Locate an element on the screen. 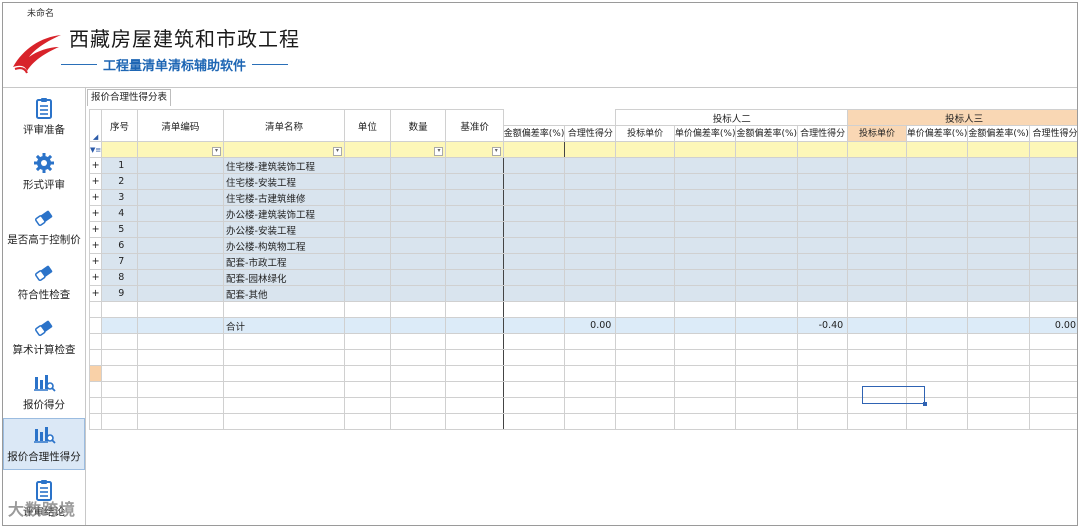 Image resolution: width=1080 pixels, height=528 pixels. sidebar-item-arithmetic-check: 算术计算检查 is located at coordinates (44, 338).